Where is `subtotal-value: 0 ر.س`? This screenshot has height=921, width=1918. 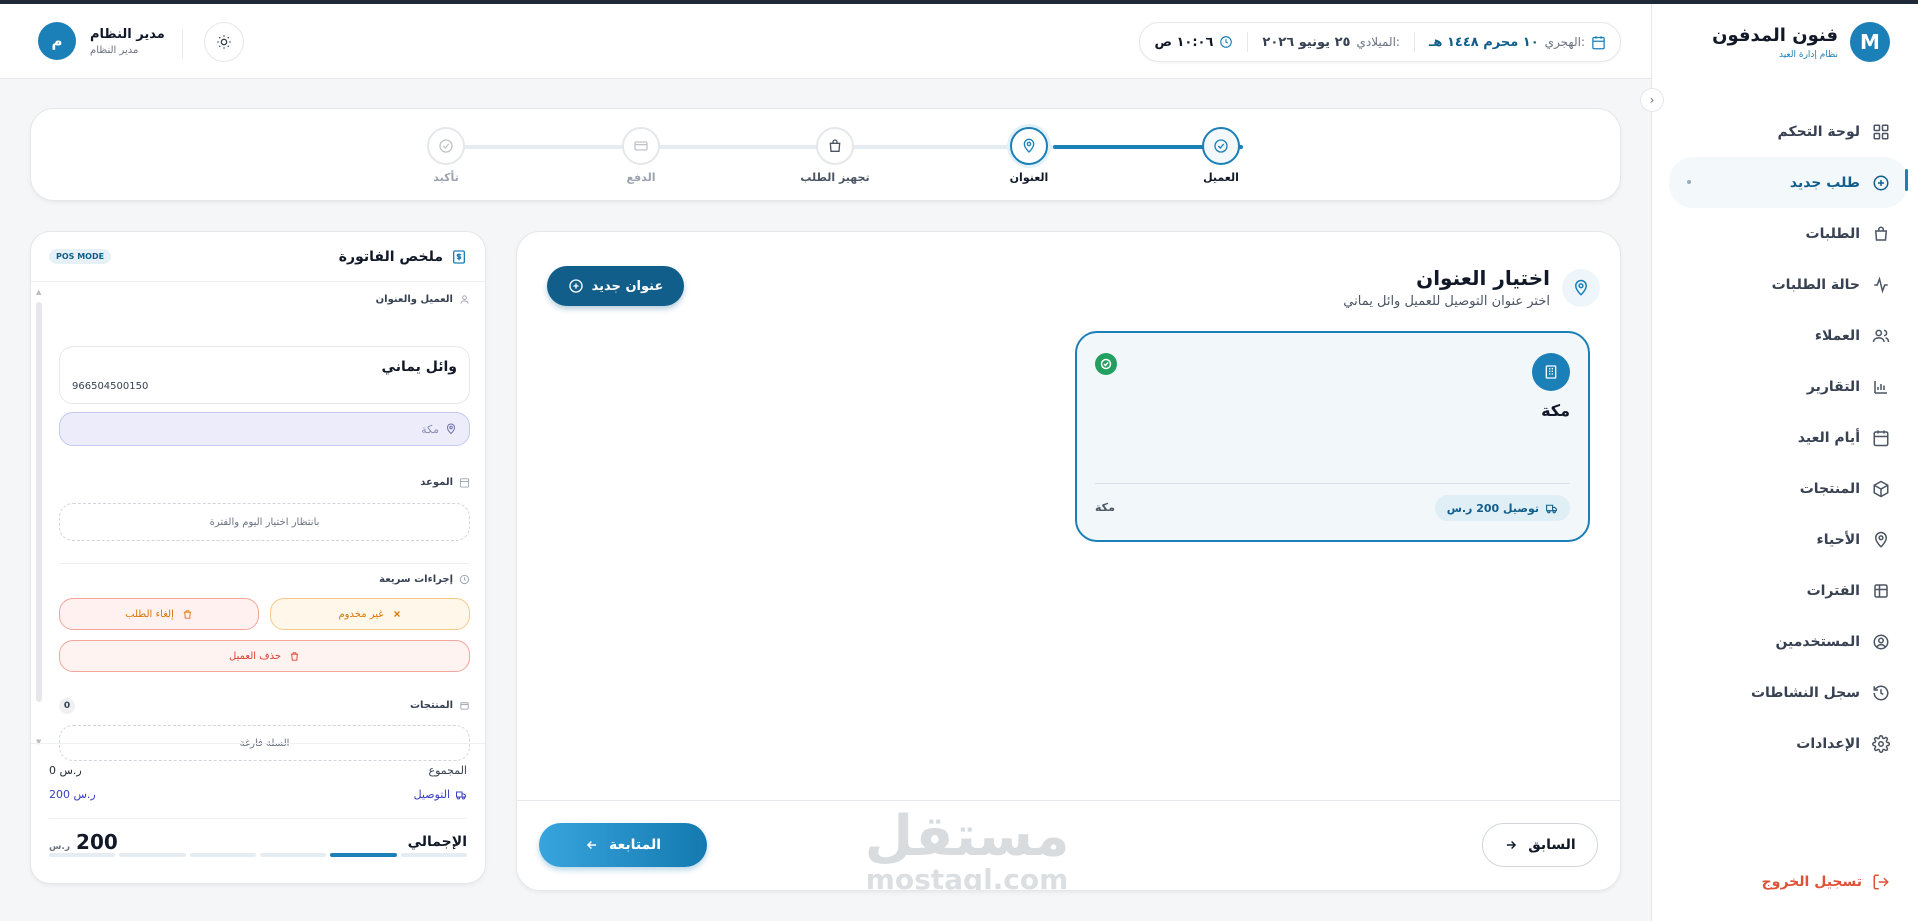 subtotal-value: 0 ر.س is located at coordinates (65, 770).